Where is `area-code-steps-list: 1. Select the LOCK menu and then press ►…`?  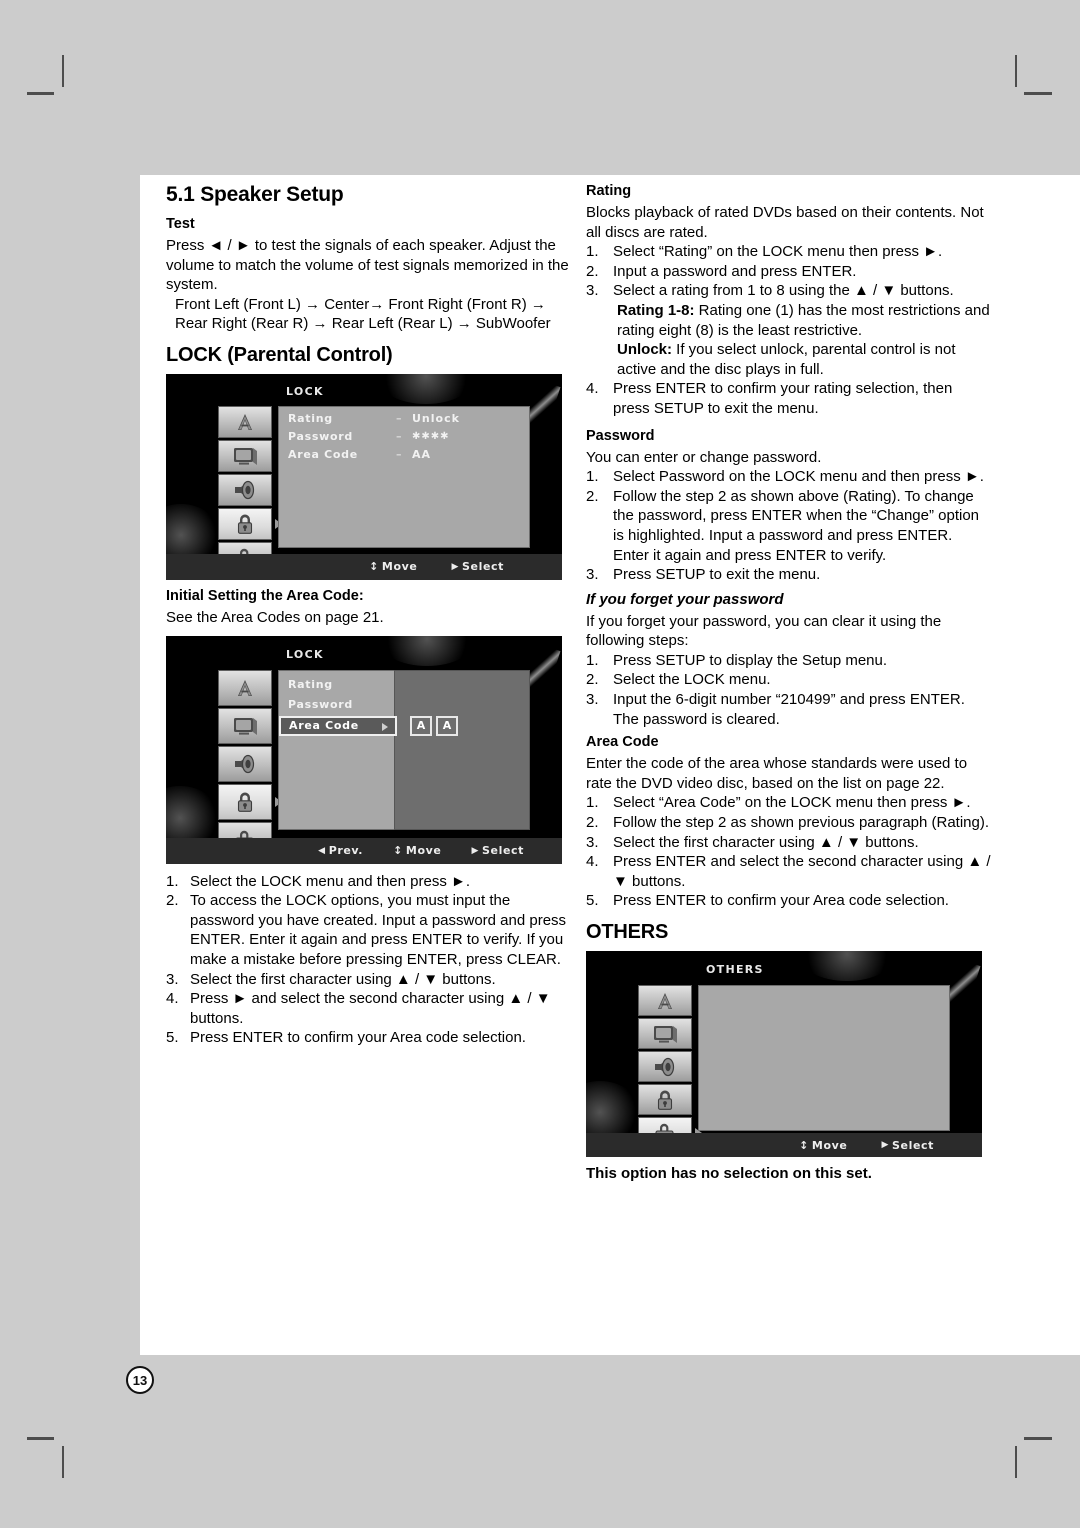 area-code-steps-list: 1. Select the LOCK menu and then press ►… is located at coordinates (368, 960).